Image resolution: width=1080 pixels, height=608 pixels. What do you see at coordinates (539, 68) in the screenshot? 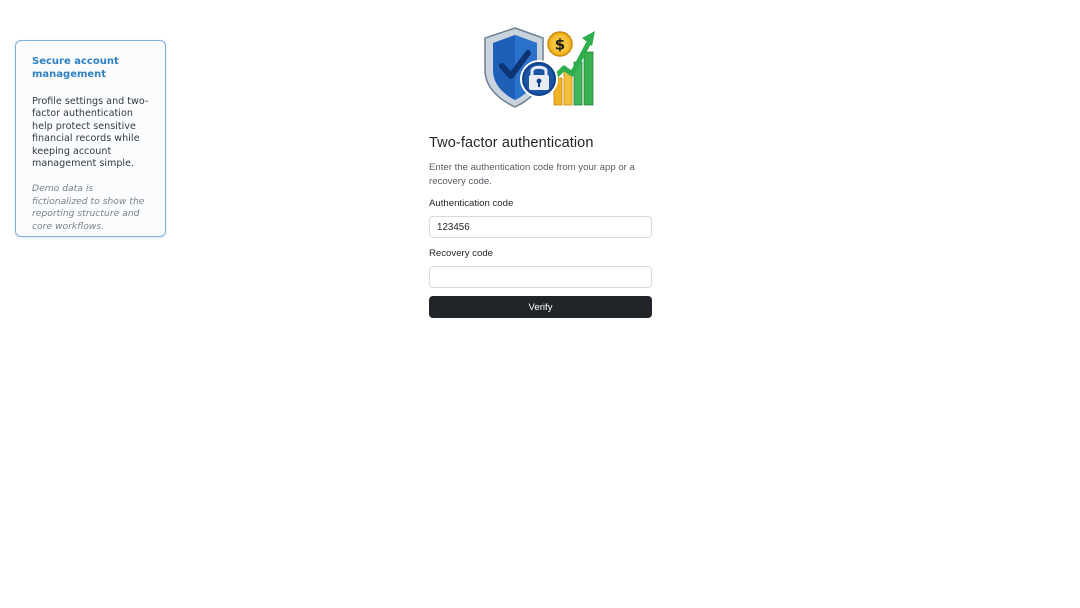
I see `shield-lock-dollar-growth-icon: $` at bounding box center [539, 68].